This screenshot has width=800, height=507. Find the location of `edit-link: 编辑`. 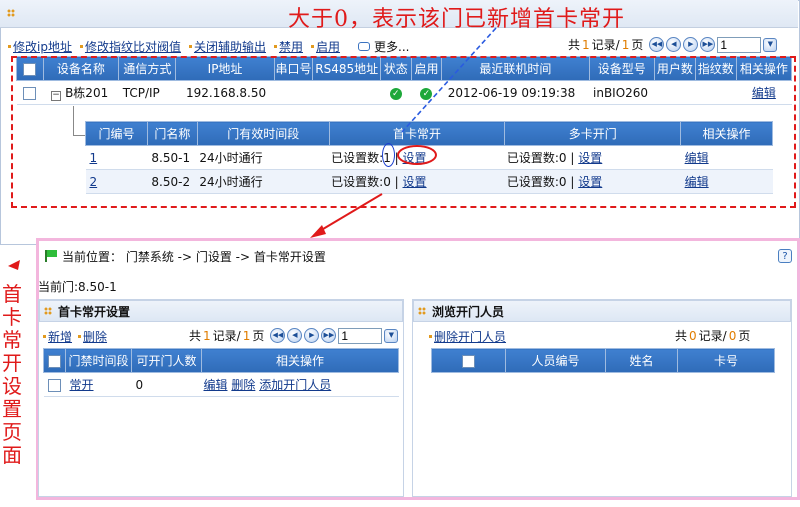

edit-link: 编辑 is located at coordinates (216, 385).